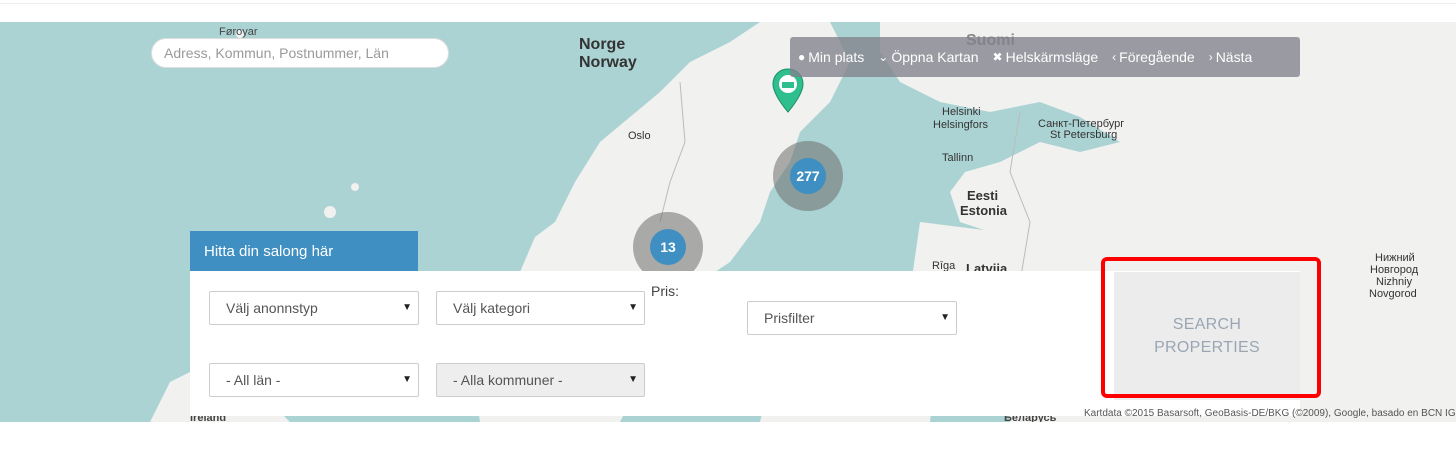 The width and height of the screenshot is (1456, 476). Describe the element at coordinates (983, 195) in the screenshot. I see `label-eesti: Eesti` at that location.